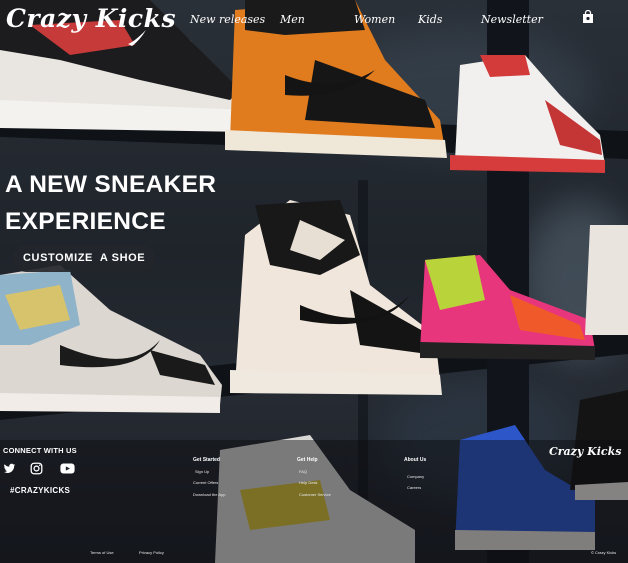 The height and width of the screenshot is (563, 628). Describe the element at coordinates (151, 552) in the screenshot. I see `privacy-policy-link: Privacy Policy` at that location.